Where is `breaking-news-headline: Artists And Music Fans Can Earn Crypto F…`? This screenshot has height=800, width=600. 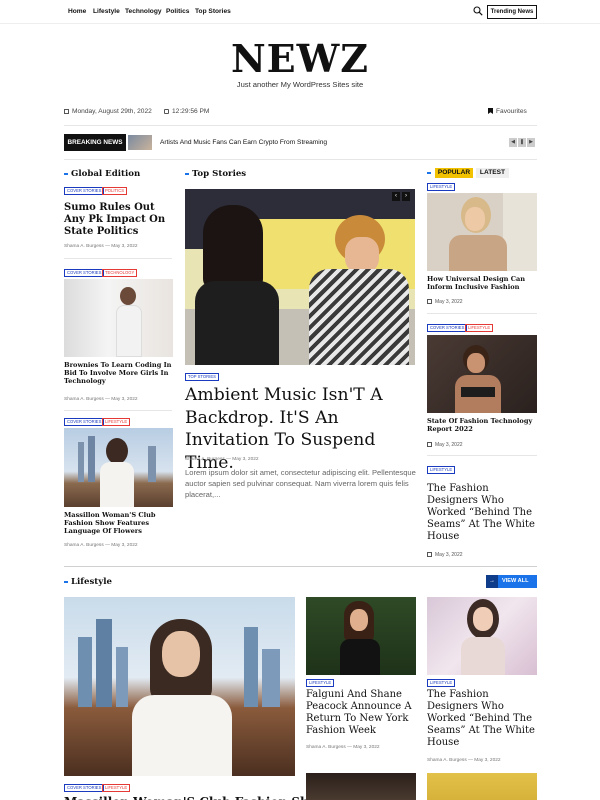 breaking-news-headline: Artists And Music Fans Can Earn Crypto F… is located at coordinates (243, 142).